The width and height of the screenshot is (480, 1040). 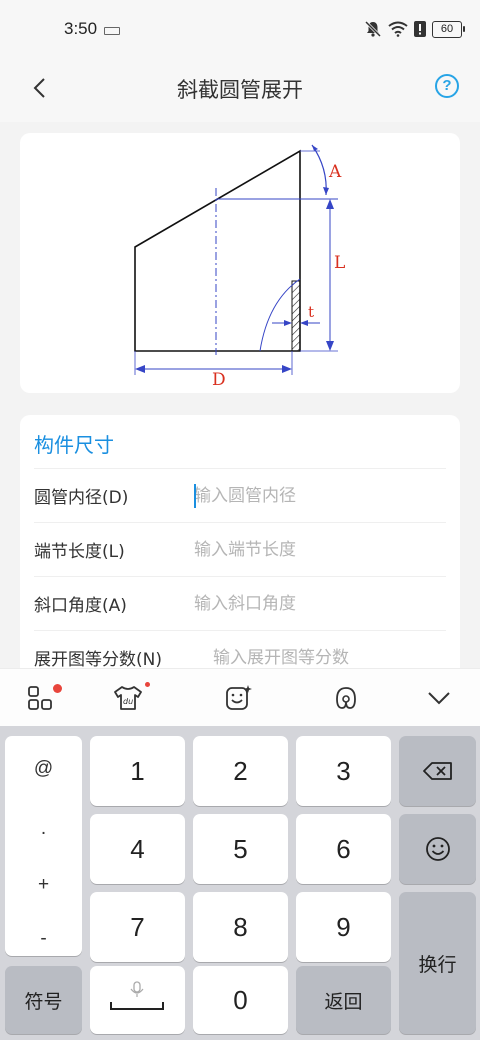 What do you see at coordinates (43, 769) in the screenshot?
I see `symbol-key-at: @` at bounding box center [43, 769].